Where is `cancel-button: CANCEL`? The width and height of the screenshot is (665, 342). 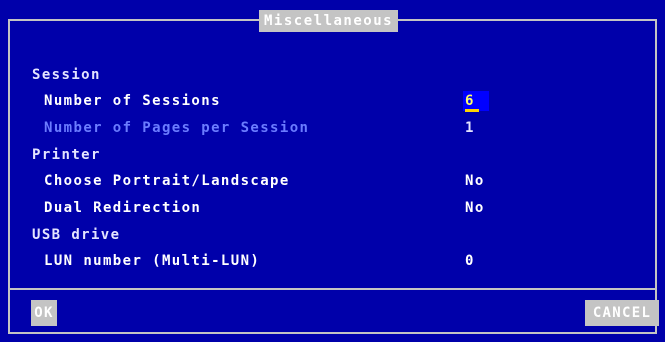 cancel-button: CANCEL is located at coordinates (622, 313).